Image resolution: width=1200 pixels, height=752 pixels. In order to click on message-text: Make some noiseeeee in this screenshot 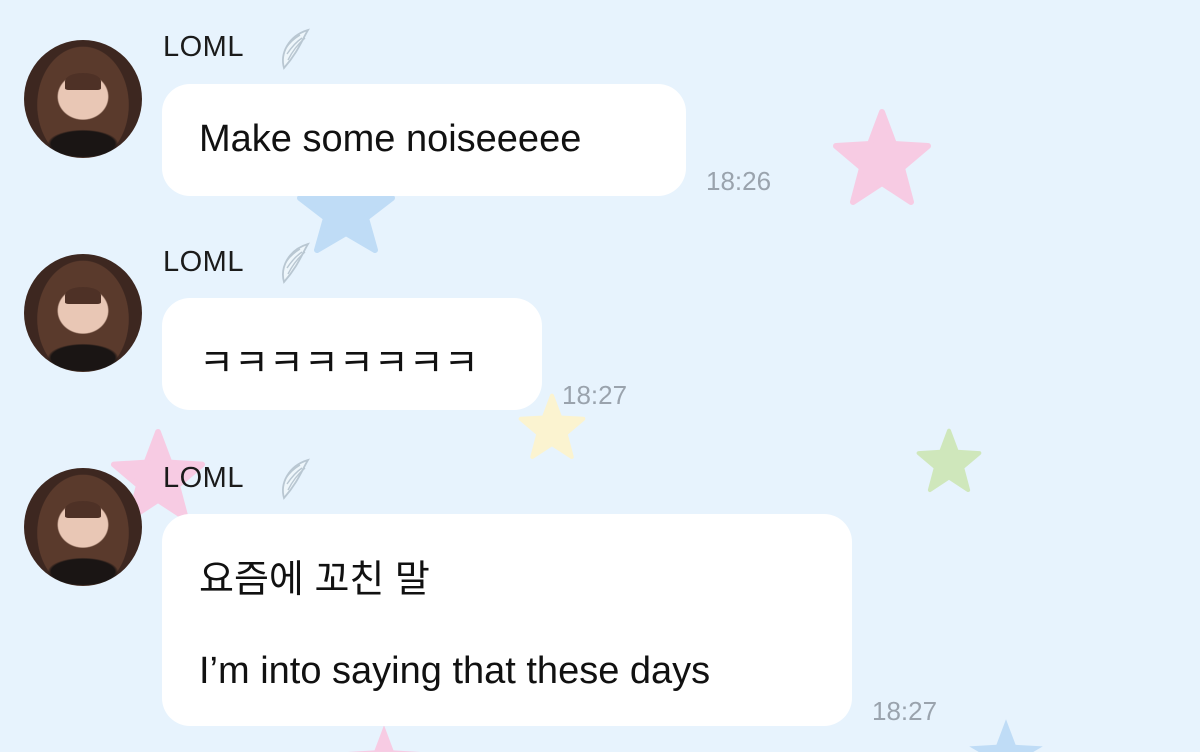, I will do `click(390, 139)`.